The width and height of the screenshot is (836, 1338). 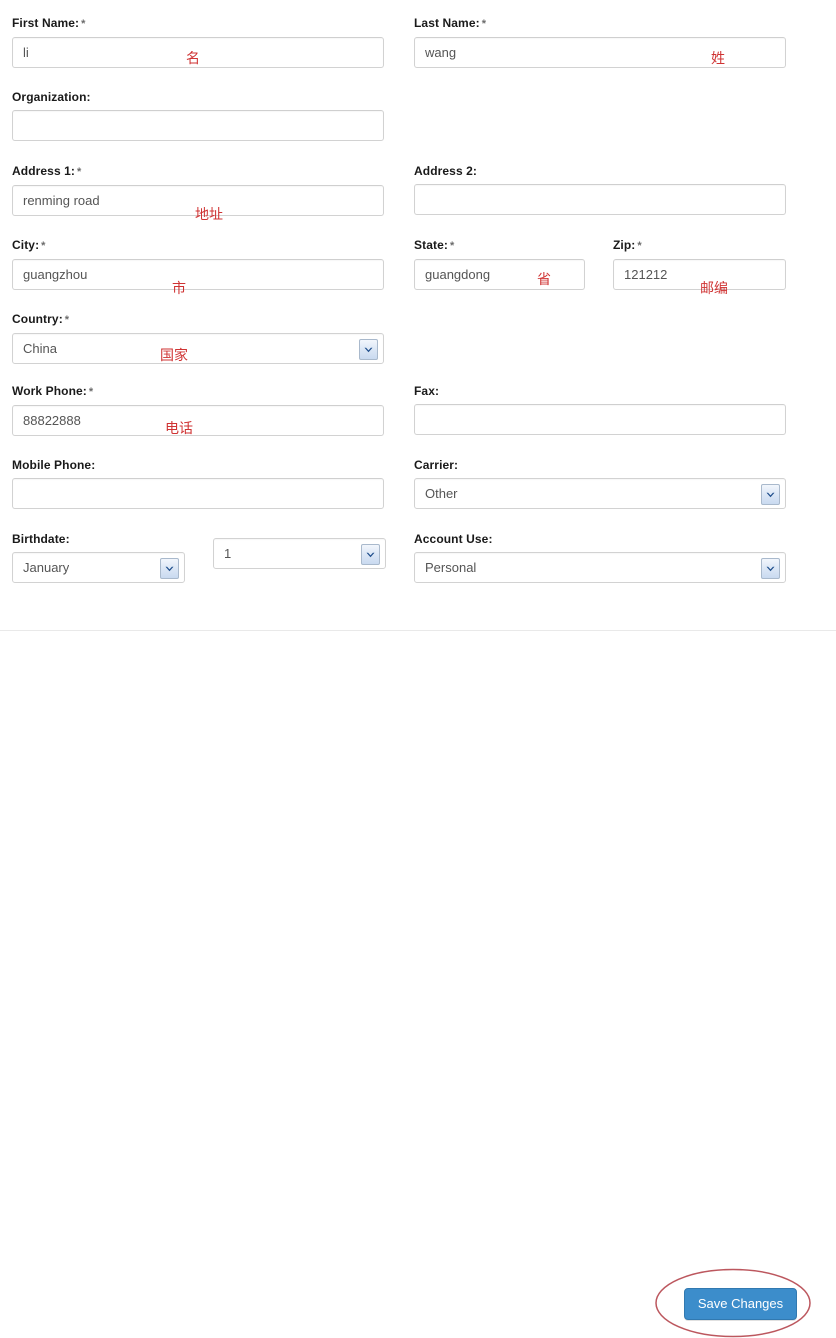 I want to click on annotation-work-phone: 电话, so click(x=179, y=429).